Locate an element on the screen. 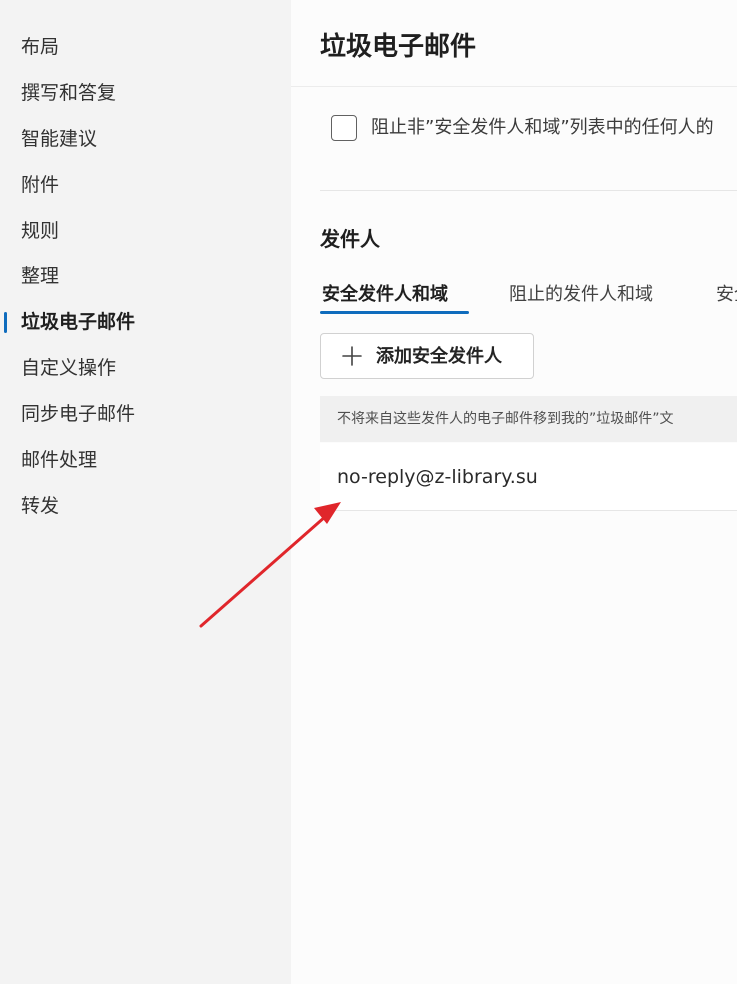  sidebar-item-forwarding: 转发 is located at coordinates (40, 506).